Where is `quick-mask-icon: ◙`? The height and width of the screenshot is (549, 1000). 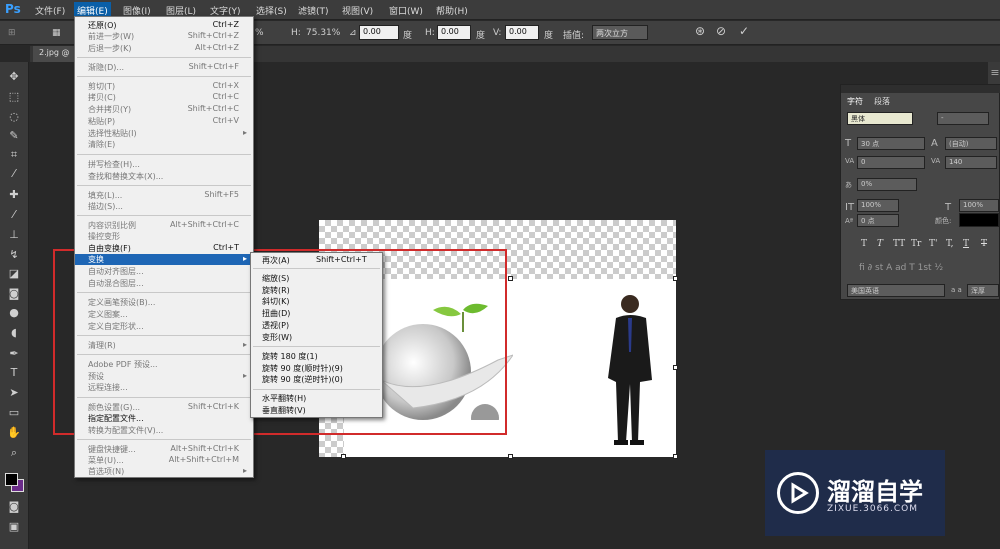 quick-mask-icon: ◙ is located at coordinates (14, 507).